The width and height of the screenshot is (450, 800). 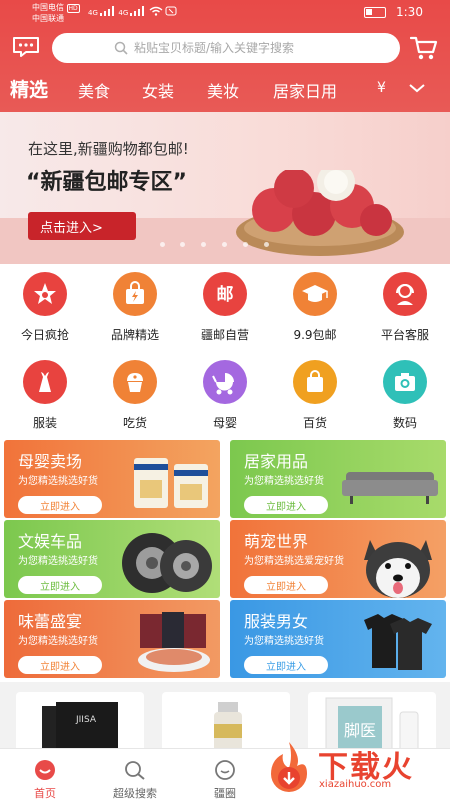 What do you see at coordinates (409, 12) in the screenshot?
I see `status-time: 1:30` at bounding box center [409, 12].